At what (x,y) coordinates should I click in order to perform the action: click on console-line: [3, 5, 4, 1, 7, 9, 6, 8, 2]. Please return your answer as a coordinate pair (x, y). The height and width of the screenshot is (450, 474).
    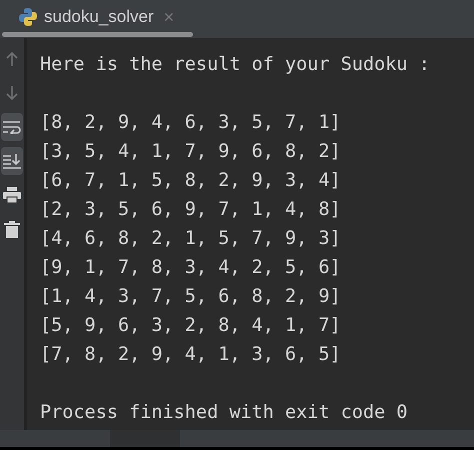
    Looking at the image, I should click on (191, 152).